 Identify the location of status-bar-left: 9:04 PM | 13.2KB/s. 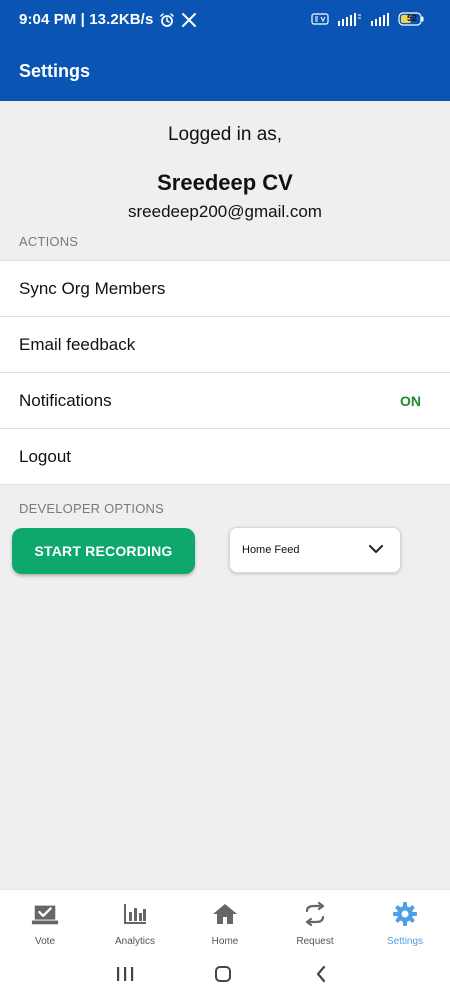
(108, 19).